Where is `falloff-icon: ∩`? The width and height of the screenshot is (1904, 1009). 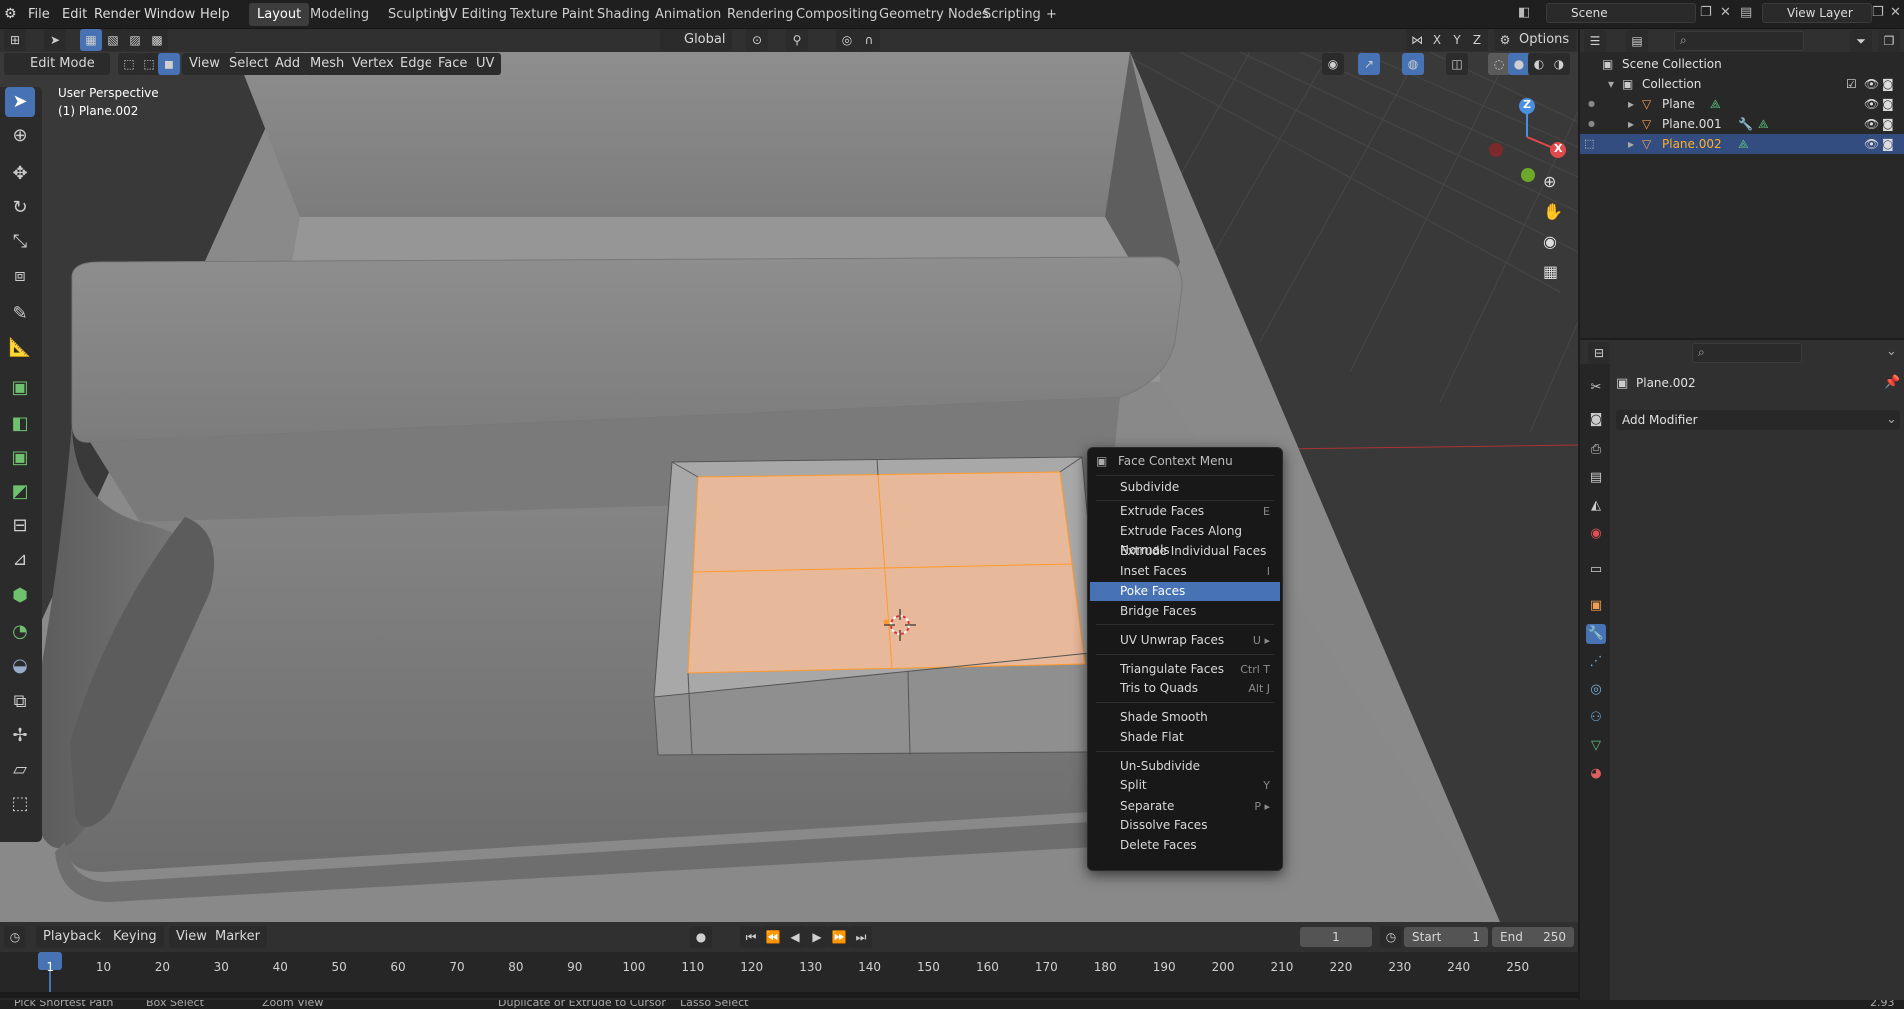 falloff-icon: ∩ is located at coordinates (869, 40).